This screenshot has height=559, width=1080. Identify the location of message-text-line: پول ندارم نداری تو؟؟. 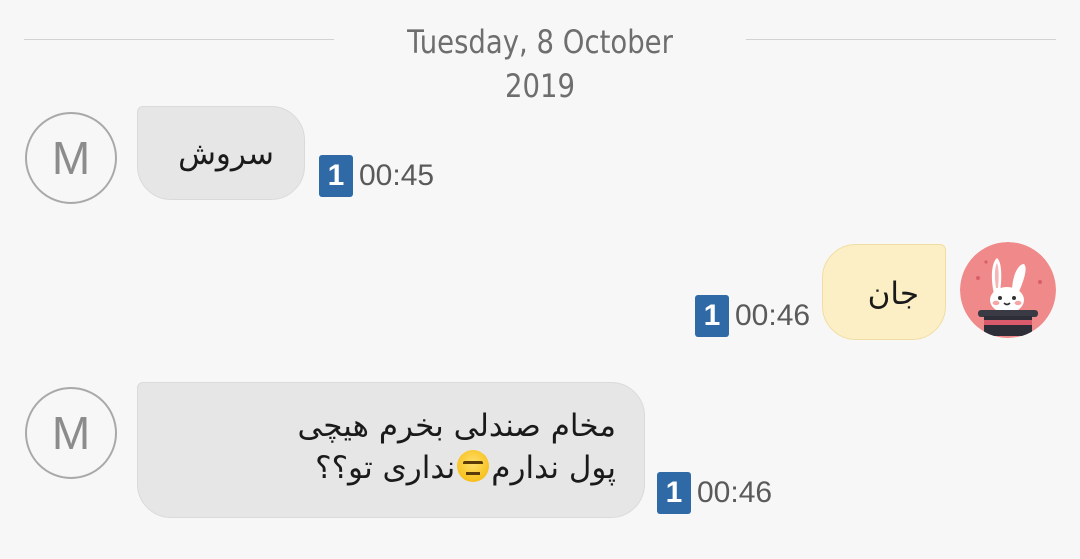
(391, 468).